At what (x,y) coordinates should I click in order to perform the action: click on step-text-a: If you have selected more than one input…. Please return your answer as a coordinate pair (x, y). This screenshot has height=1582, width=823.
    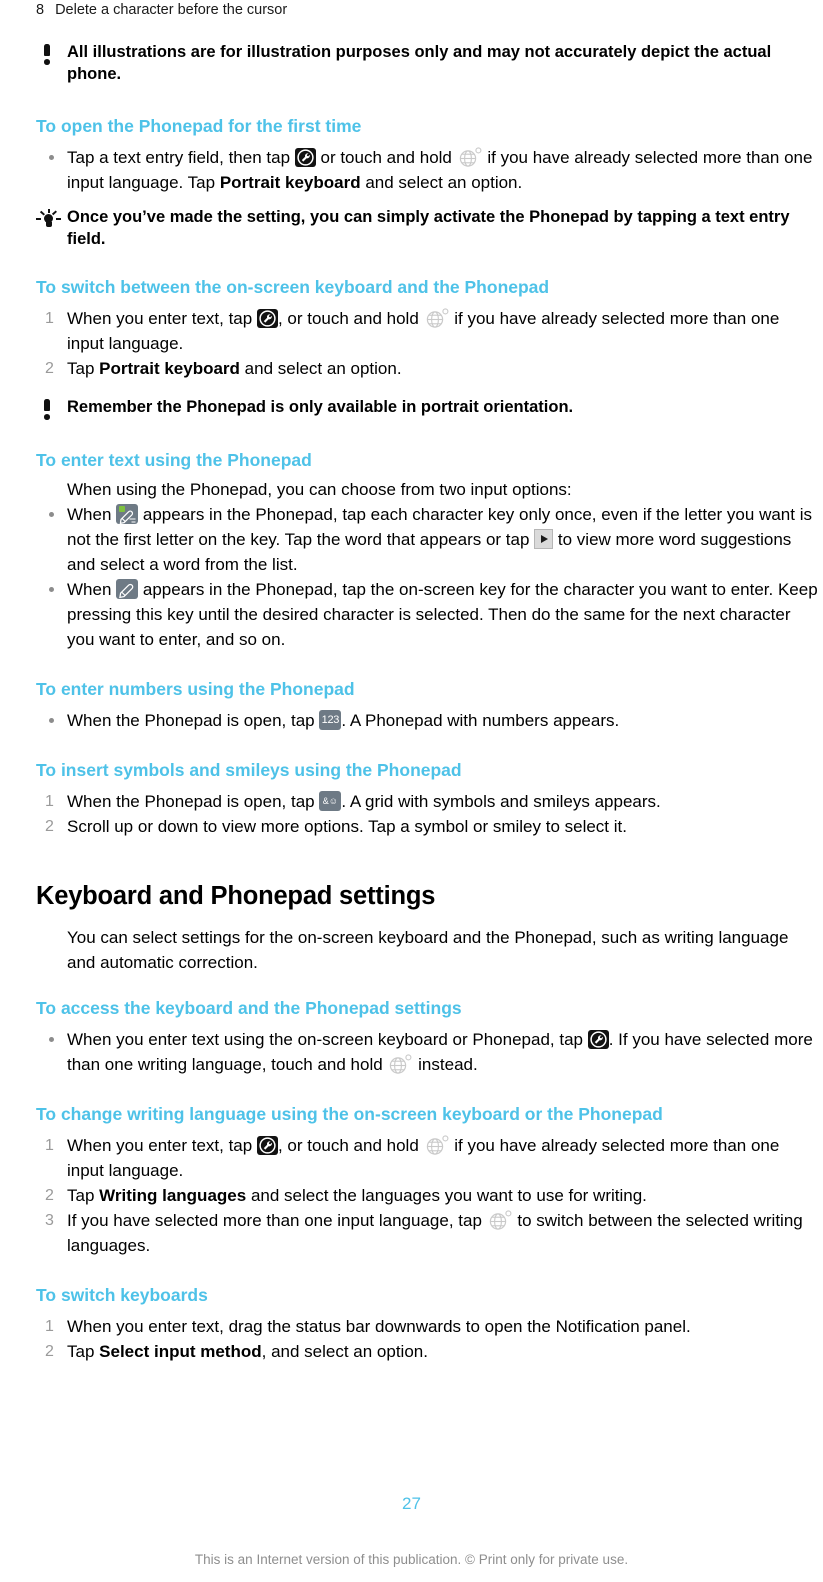
    Looking at the image, I should click on (274, 1220).